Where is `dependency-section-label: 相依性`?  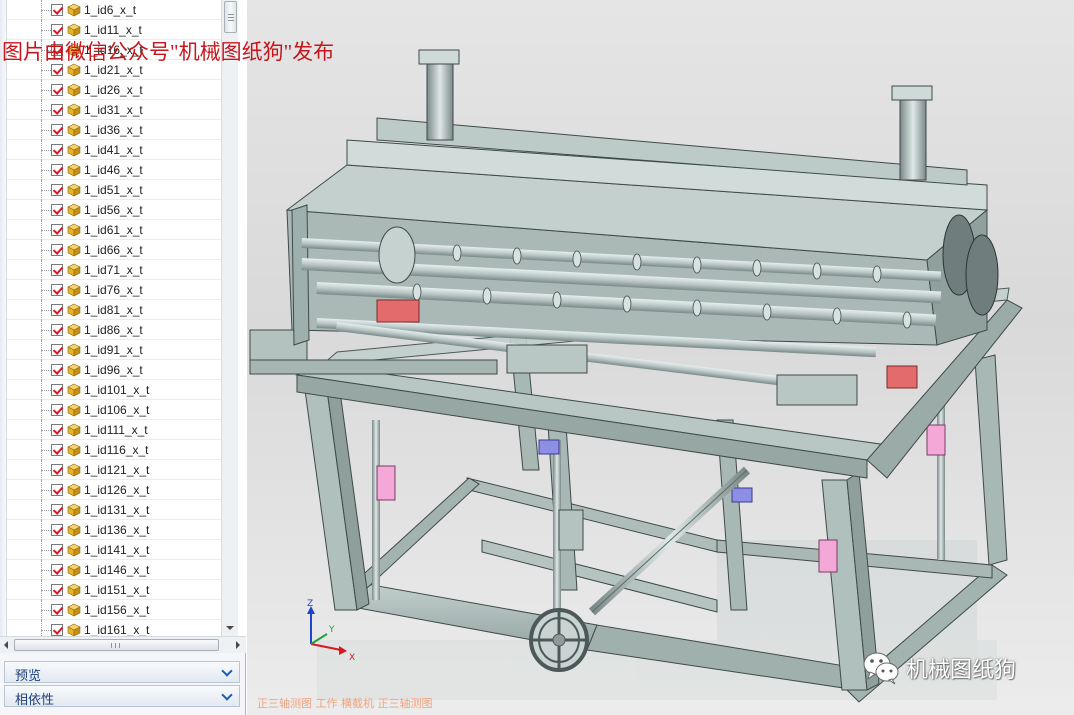
dependency-section-label: 相依性 is located at coordinates (35, 699).